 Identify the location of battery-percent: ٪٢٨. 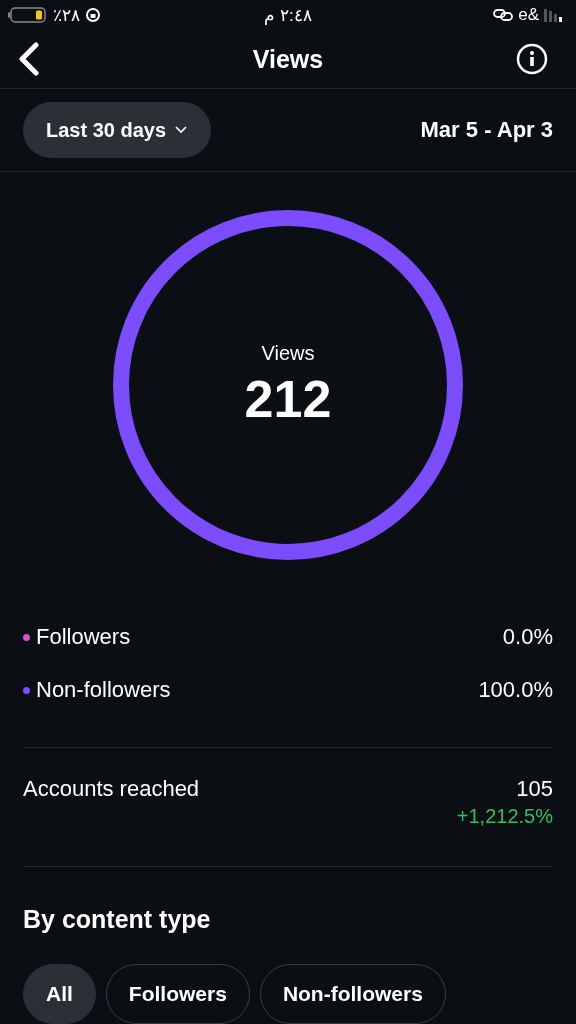
(66, 15).